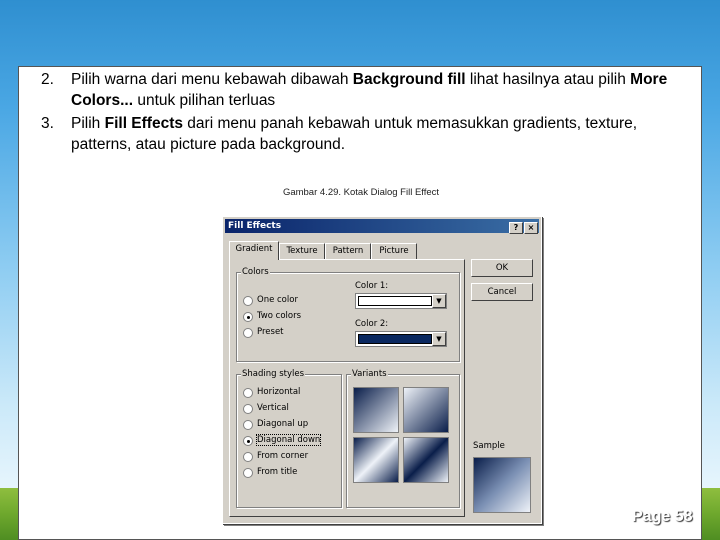  What do you see at coordinates (348, 251) in the screenshot?
I see `tab-pattern: Pattern` at bounding box center [348, 251].